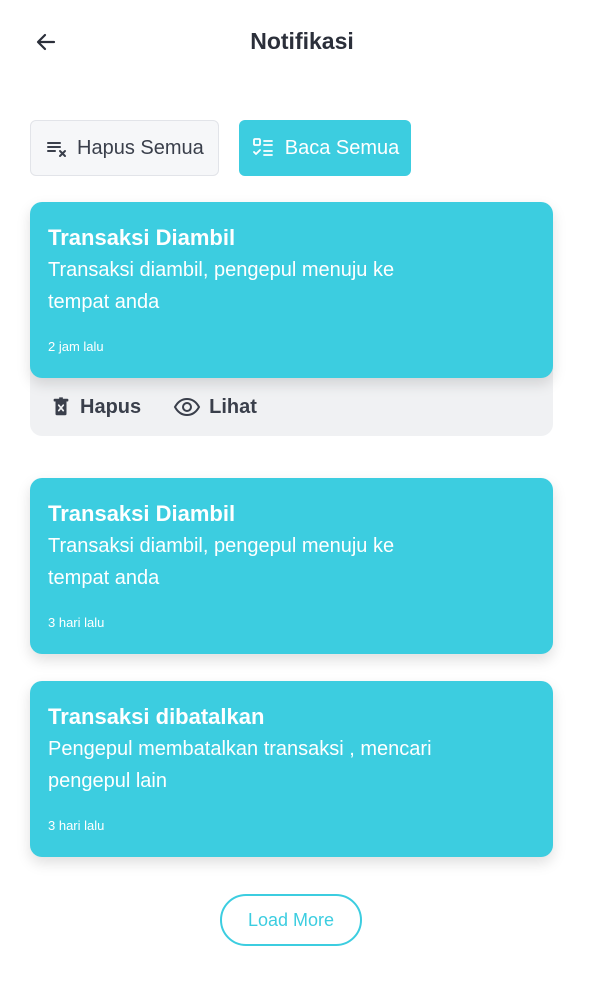 This screenshot has width=604, height=1000. Describe the element at coordinates (187, 407) in the screenshot. I see `eye-icon` at that location.